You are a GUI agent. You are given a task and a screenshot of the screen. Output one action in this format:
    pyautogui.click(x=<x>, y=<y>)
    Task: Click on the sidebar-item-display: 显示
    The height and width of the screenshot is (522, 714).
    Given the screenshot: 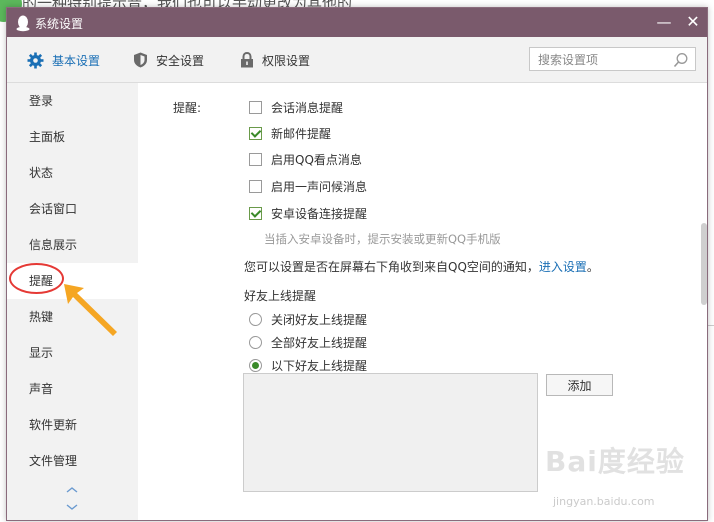 What is the action you would take?
    pyautogui.click(x=72, y=353)
    